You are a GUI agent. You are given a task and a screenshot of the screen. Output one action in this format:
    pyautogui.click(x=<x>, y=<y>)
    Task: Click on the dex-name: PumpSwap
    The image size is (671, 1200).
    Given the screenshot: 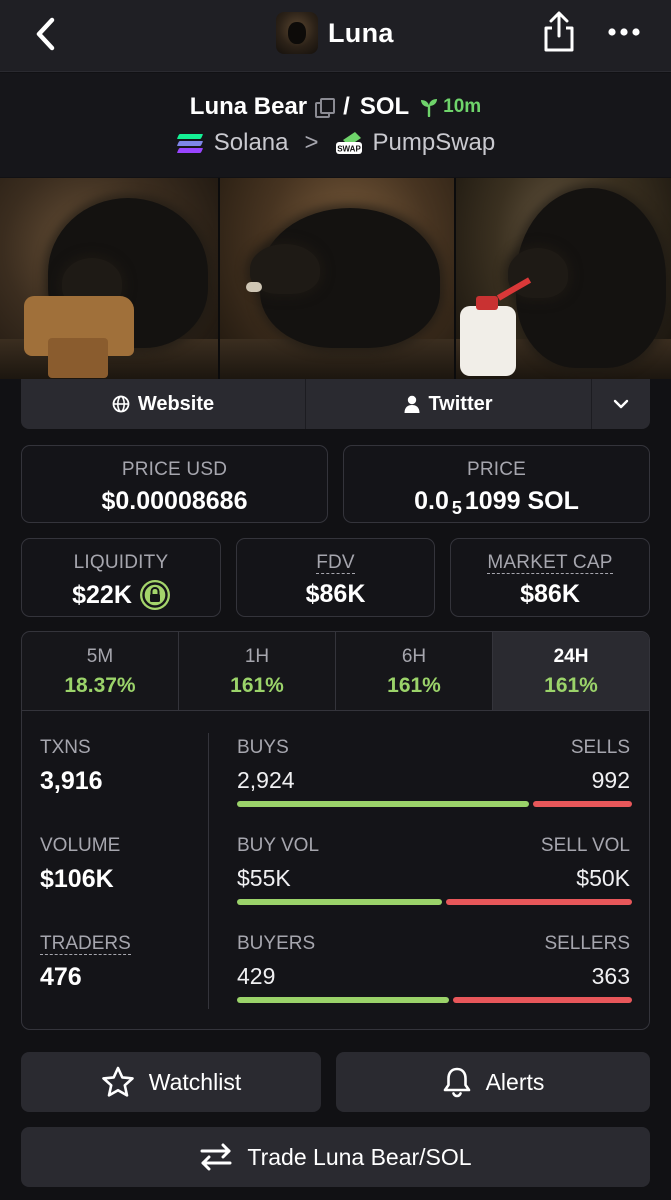 What is the action you would take?
    pyautogui.click(x=434, y=143)
    